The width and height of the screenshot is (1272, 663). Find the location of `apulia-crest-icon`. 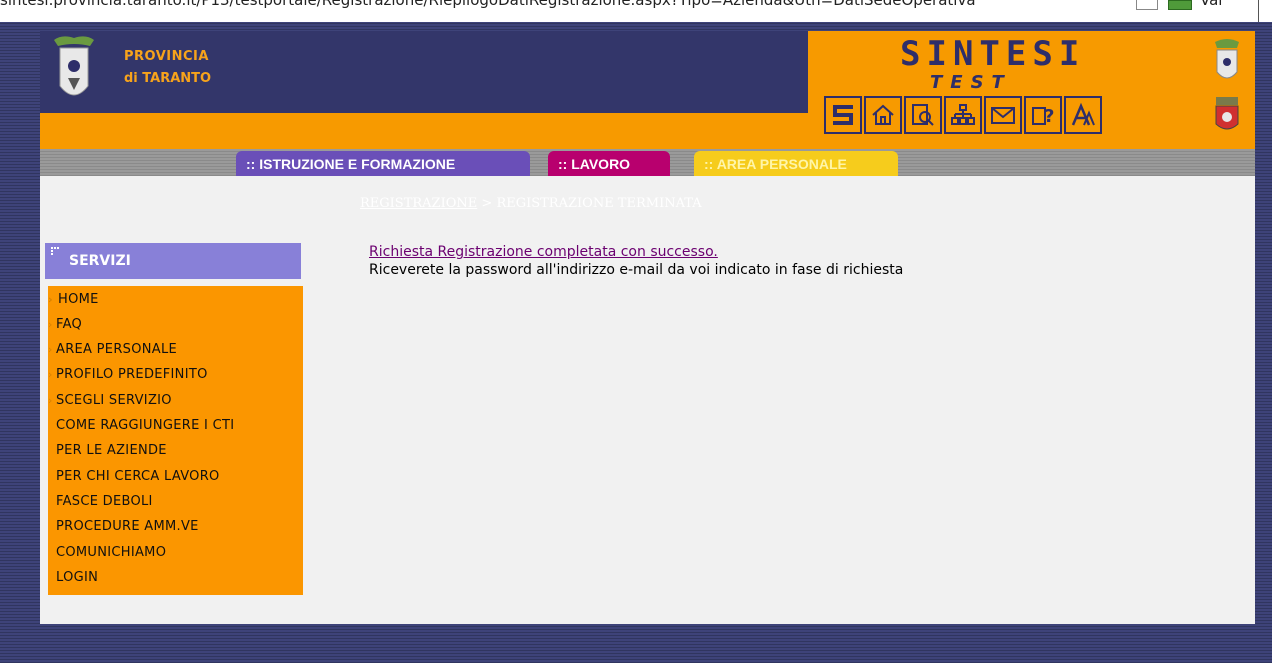

apulia-crest-icon is located at coordinates (1227, 113).